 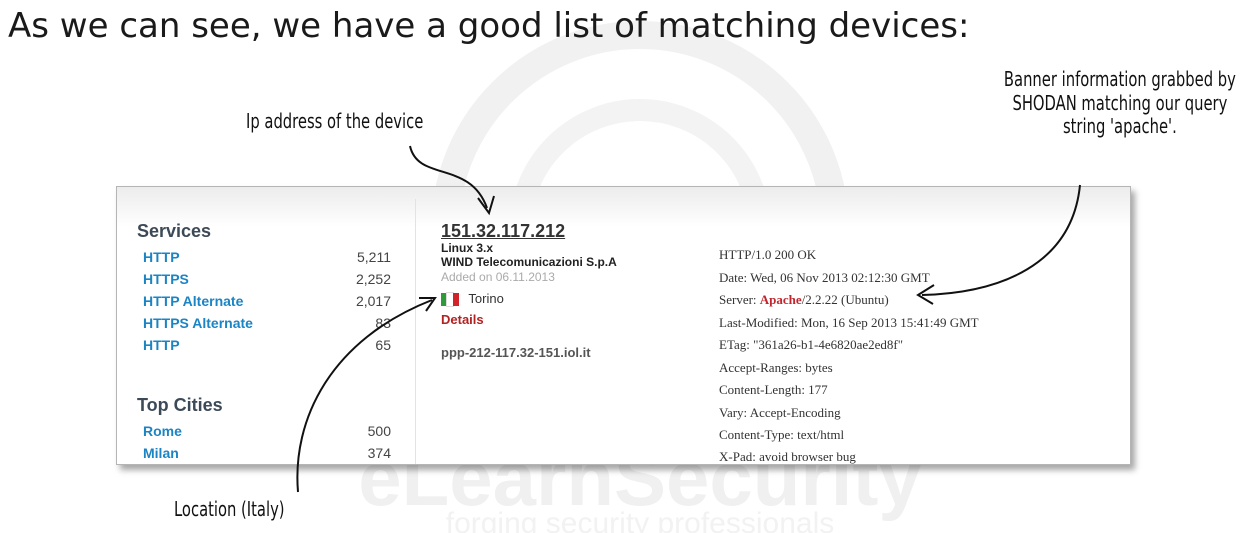 I want to click on service-name-link: HTTPS Alternate, so click(x=198, y=323).